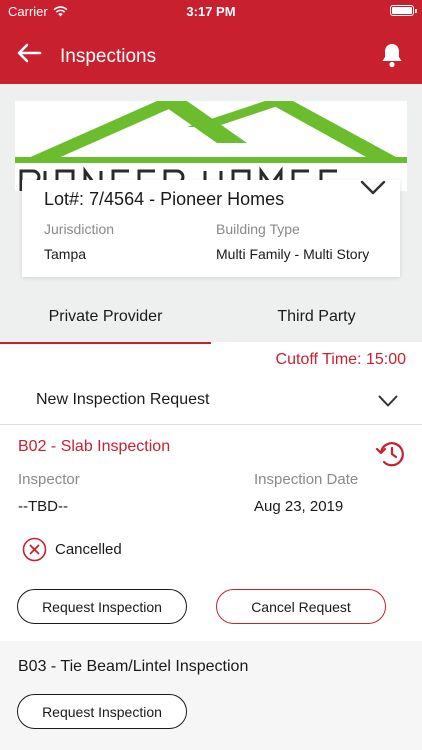 This screenshot has height=750, width=422. I want to click on inspection-date-value: Aug 23, 2019, so click(299, 506).